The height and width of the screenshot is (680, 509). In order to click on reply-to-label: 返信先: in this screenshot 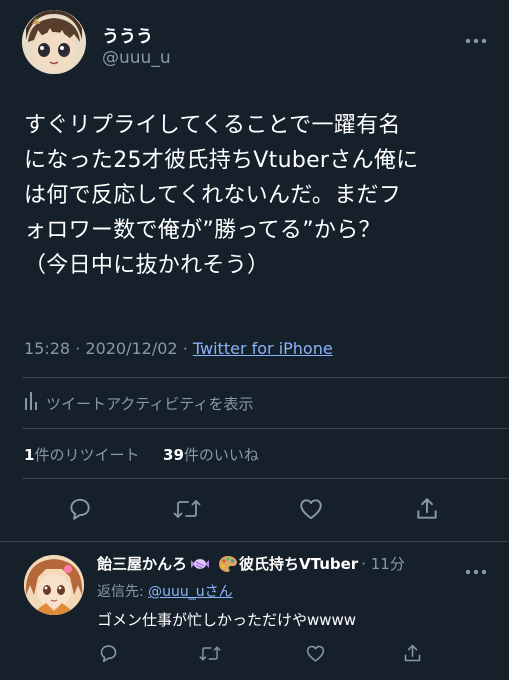, I will do `click(123, 592)`.